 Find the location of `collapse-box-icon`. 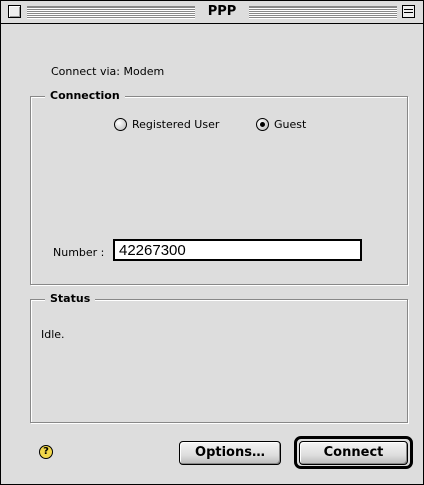

collapse-box-icon is located at coordinates (408, 11).